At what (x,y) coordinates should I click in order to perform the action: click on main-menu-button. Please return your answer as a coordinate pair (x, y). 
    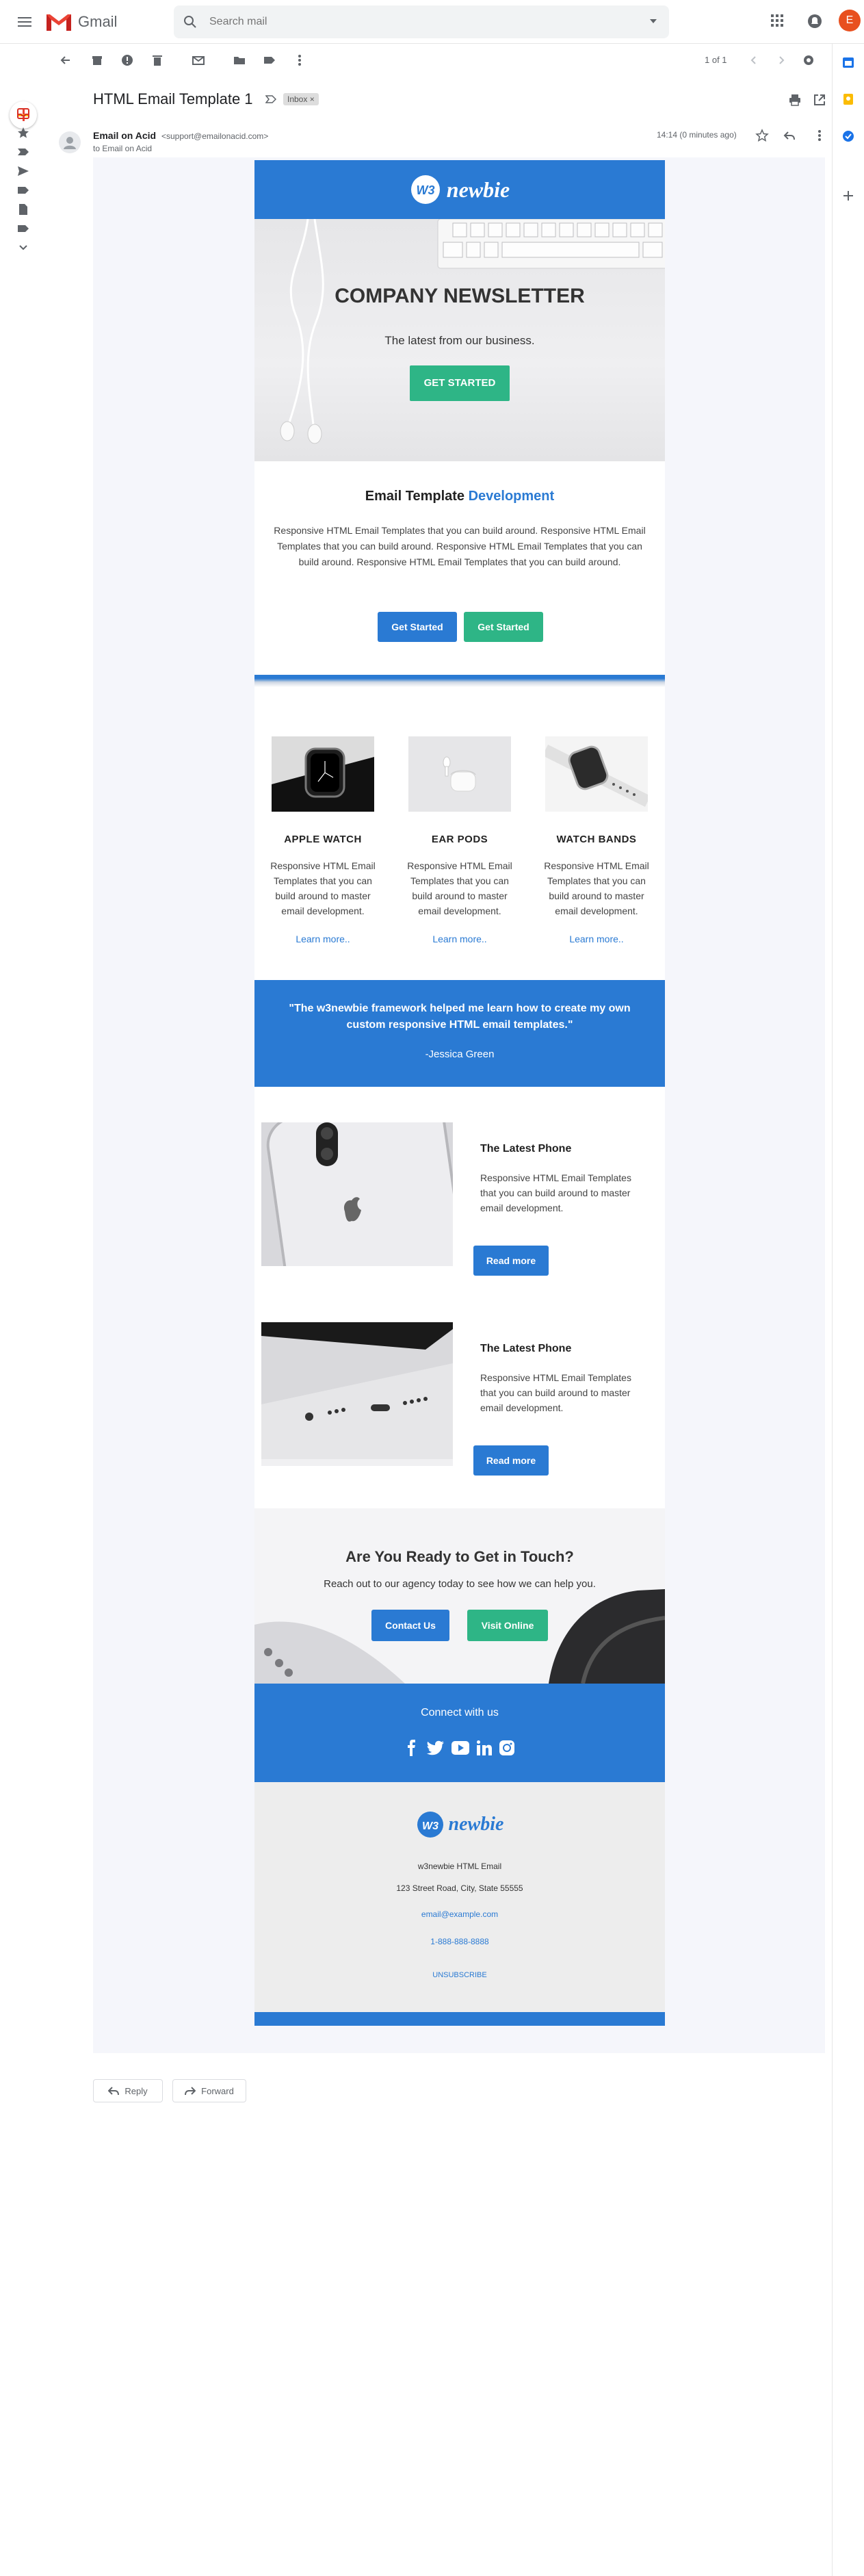
    Looking at the image, I should click on (25, 22).